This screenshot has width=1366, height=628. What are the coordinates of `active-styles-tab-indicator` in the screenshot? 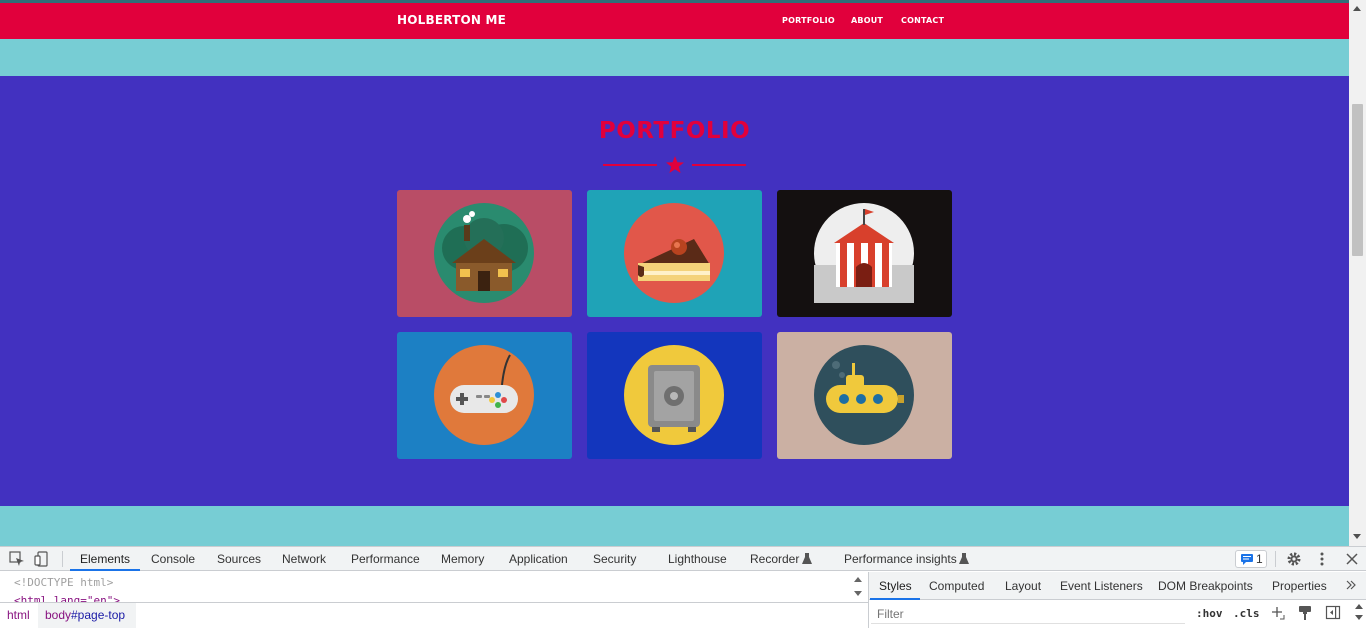 It's located at (895, 599).